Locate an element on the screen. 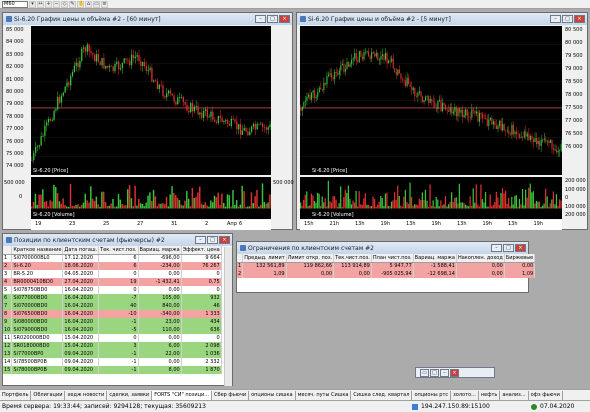  workspace-tab: Портфель is located at coordinates (16, 395).